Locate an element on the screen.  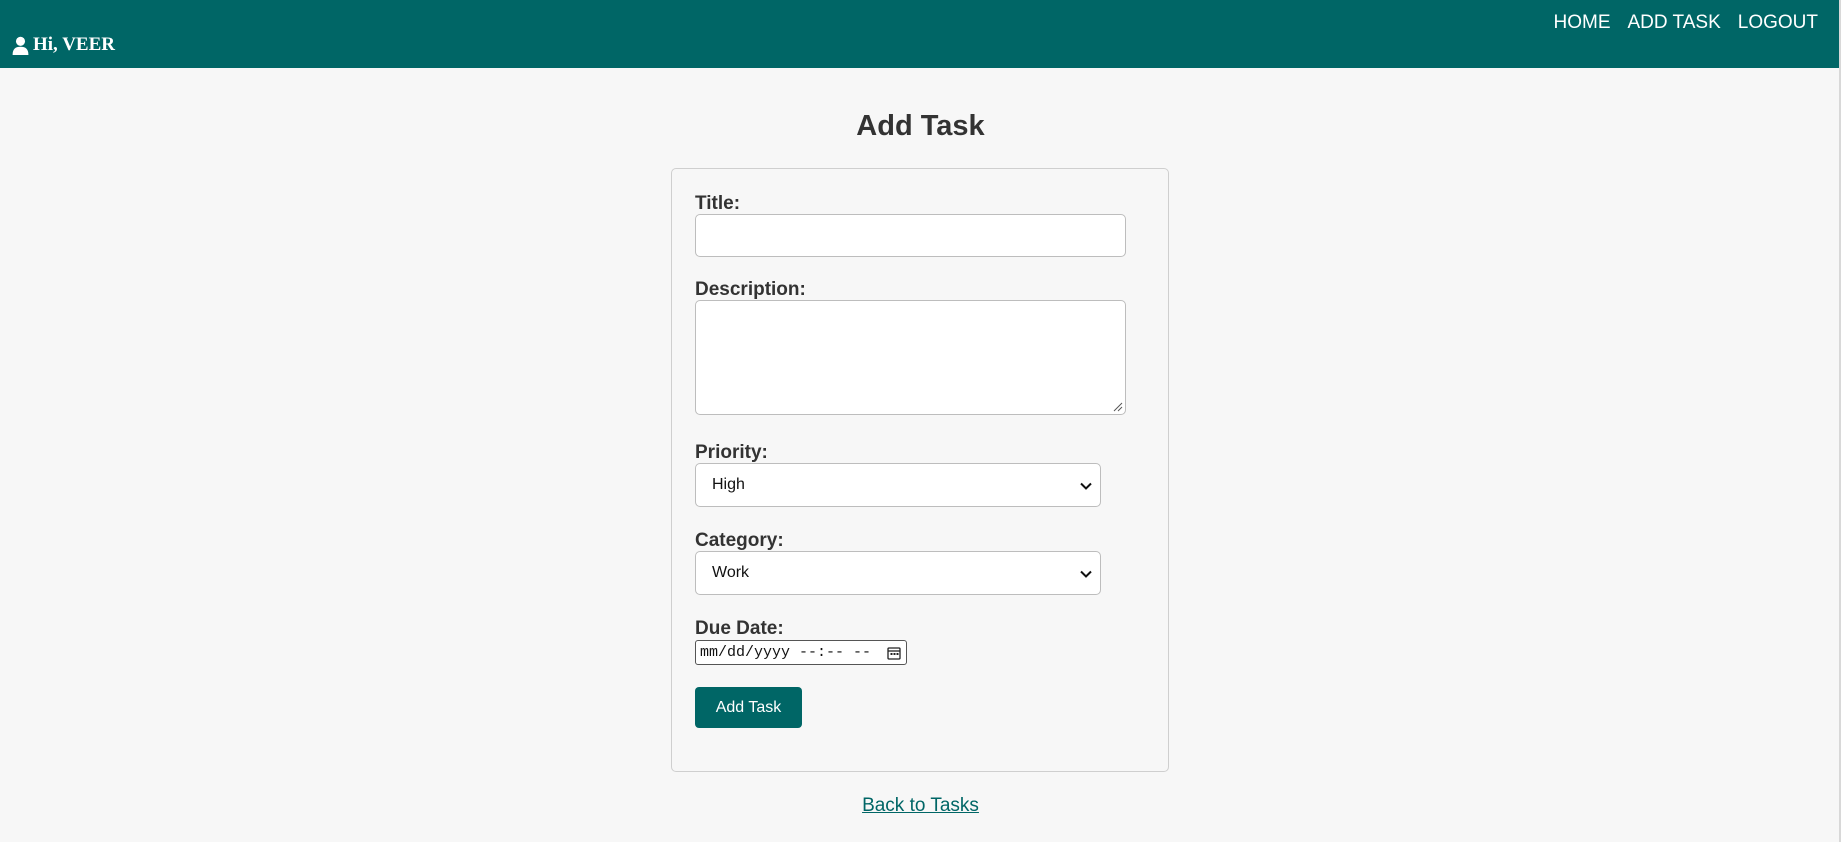
user-greeting: Hi, VEER is located at coordinates (63, 45).